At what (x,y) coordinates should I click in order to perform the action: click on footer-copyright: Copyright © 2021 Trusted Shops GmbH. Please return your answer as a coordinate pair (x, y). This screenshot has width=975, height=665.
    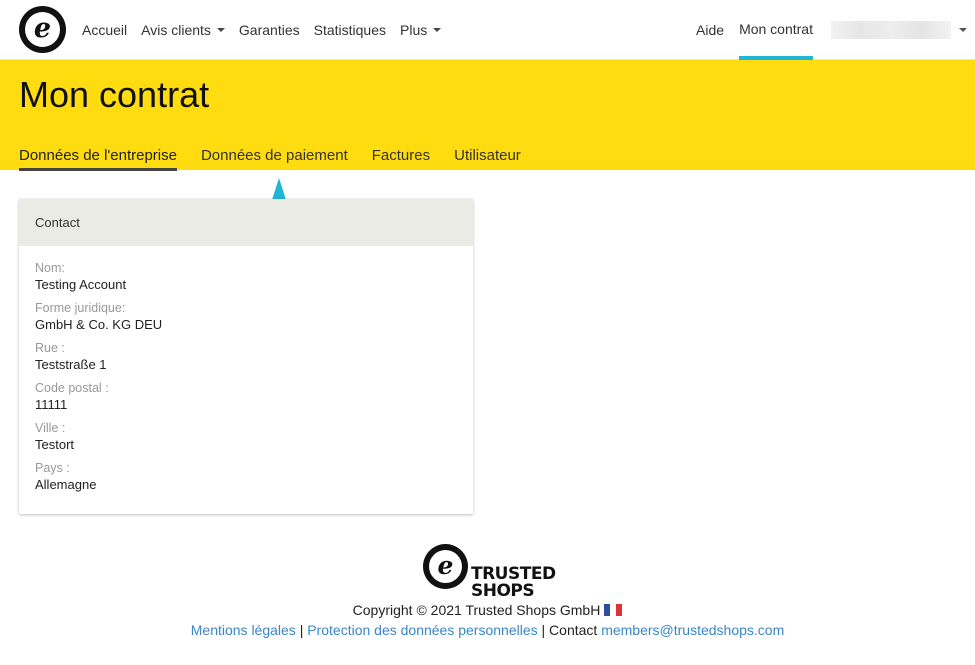
    Looking at the image, I should click on (487, 610).